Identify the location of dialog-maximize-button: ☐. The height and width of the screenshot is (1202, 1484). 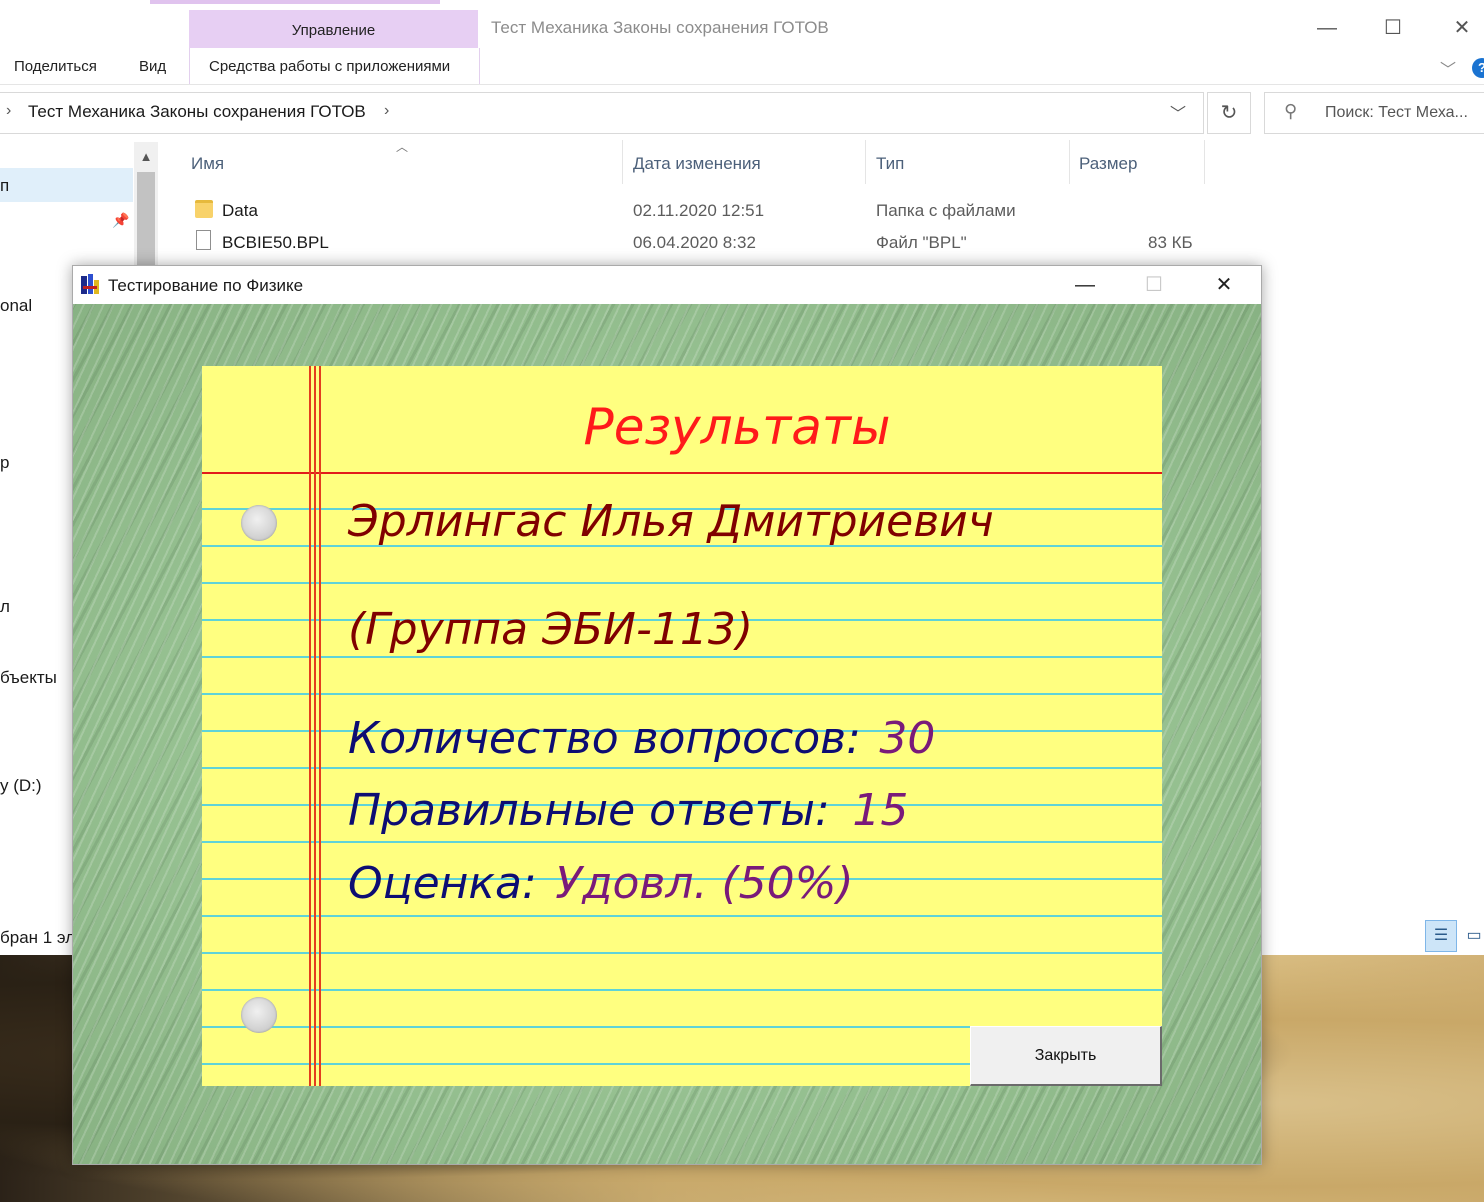
(1154, 285).